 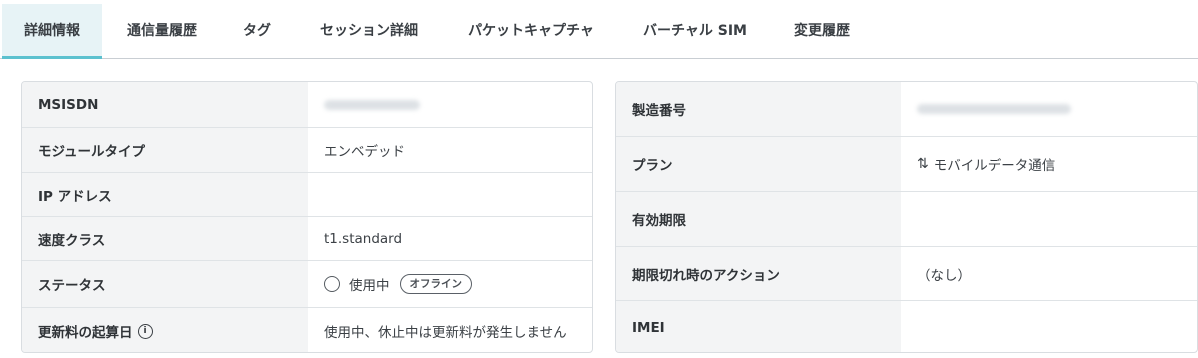 I want to click on plan-value: ⇅ モバイルデータ通信, so click(x=1049, y=164).